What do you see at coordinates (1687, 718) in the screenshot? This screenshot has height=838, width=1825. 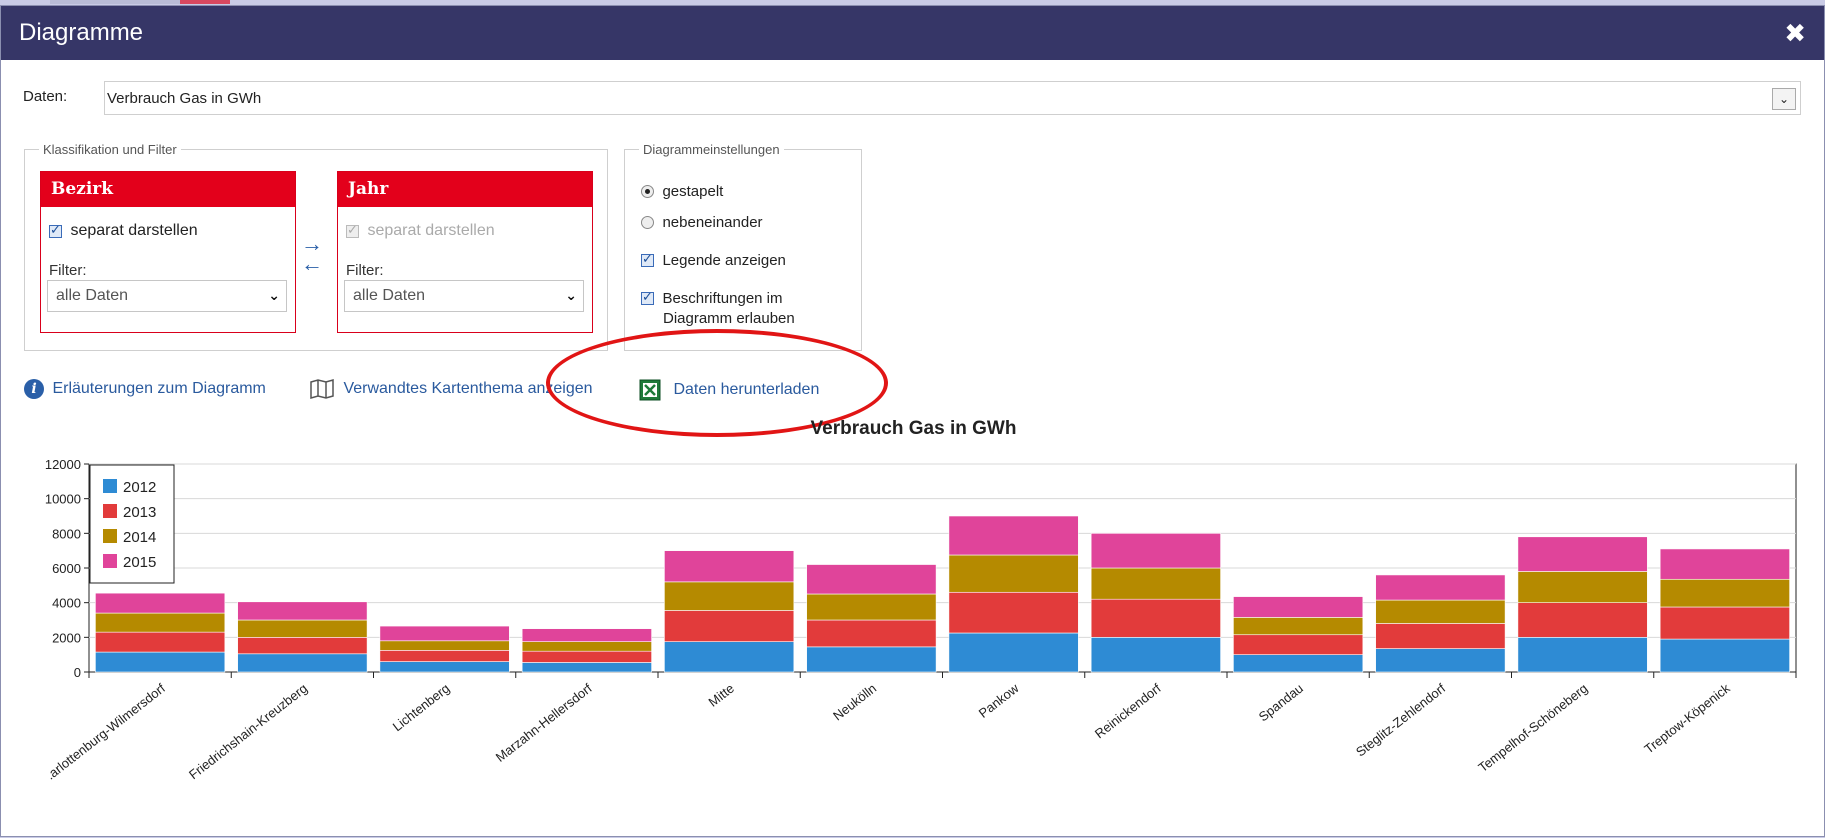 I see `x-tick-label: Treptow-Köpenick` at bounding box center [1687, 718].